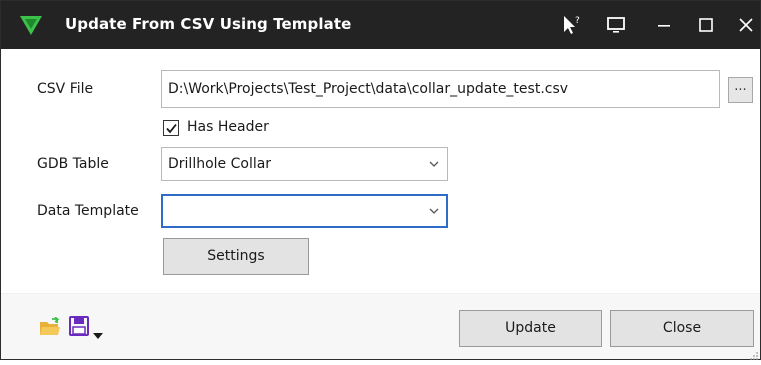 The height and width of the screenshot is (365, 761). I want to click on check-mark-icon, so click(171, 128).